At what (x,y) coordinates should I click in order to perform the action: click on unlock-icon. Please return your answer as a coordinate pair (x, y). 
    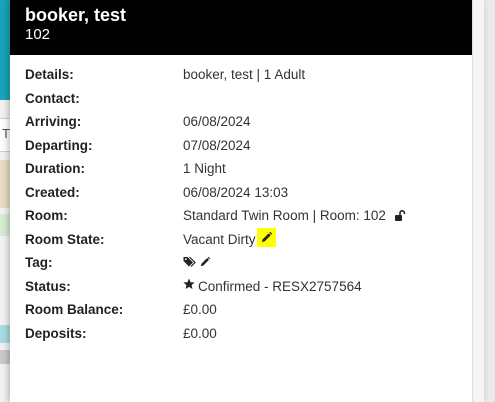
    Looking at the image, I should click on (400, 217).